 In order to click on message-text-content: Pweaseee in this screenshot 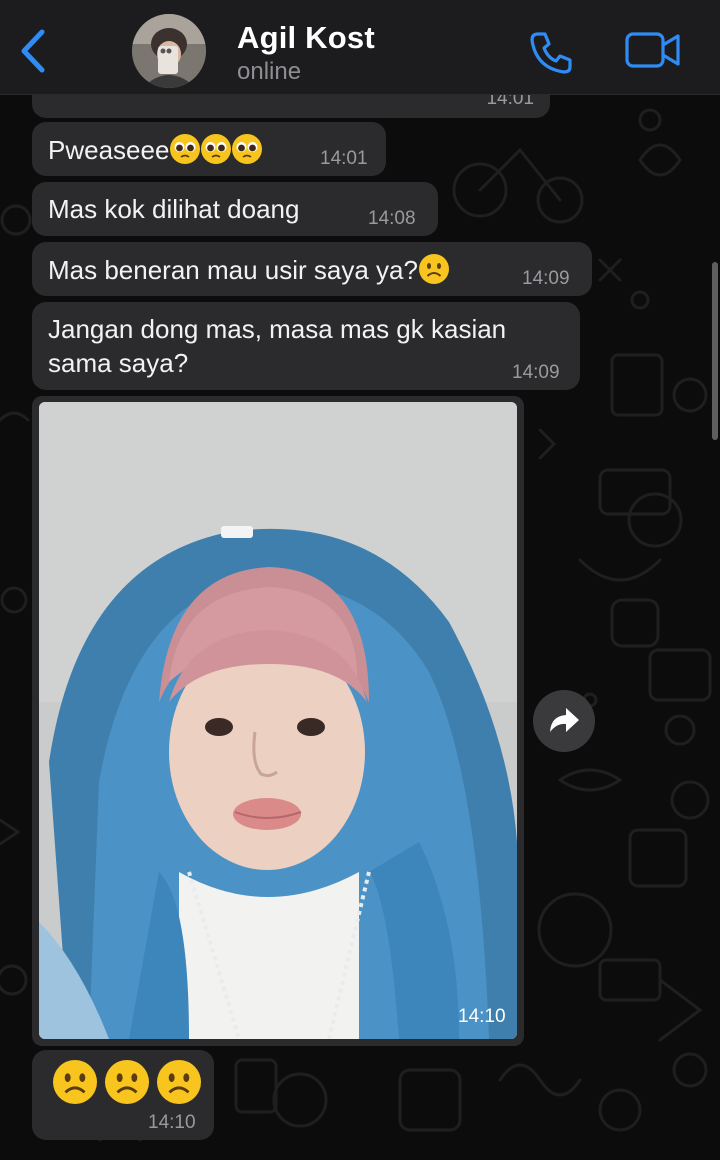, I will do `click(109, 150)`.